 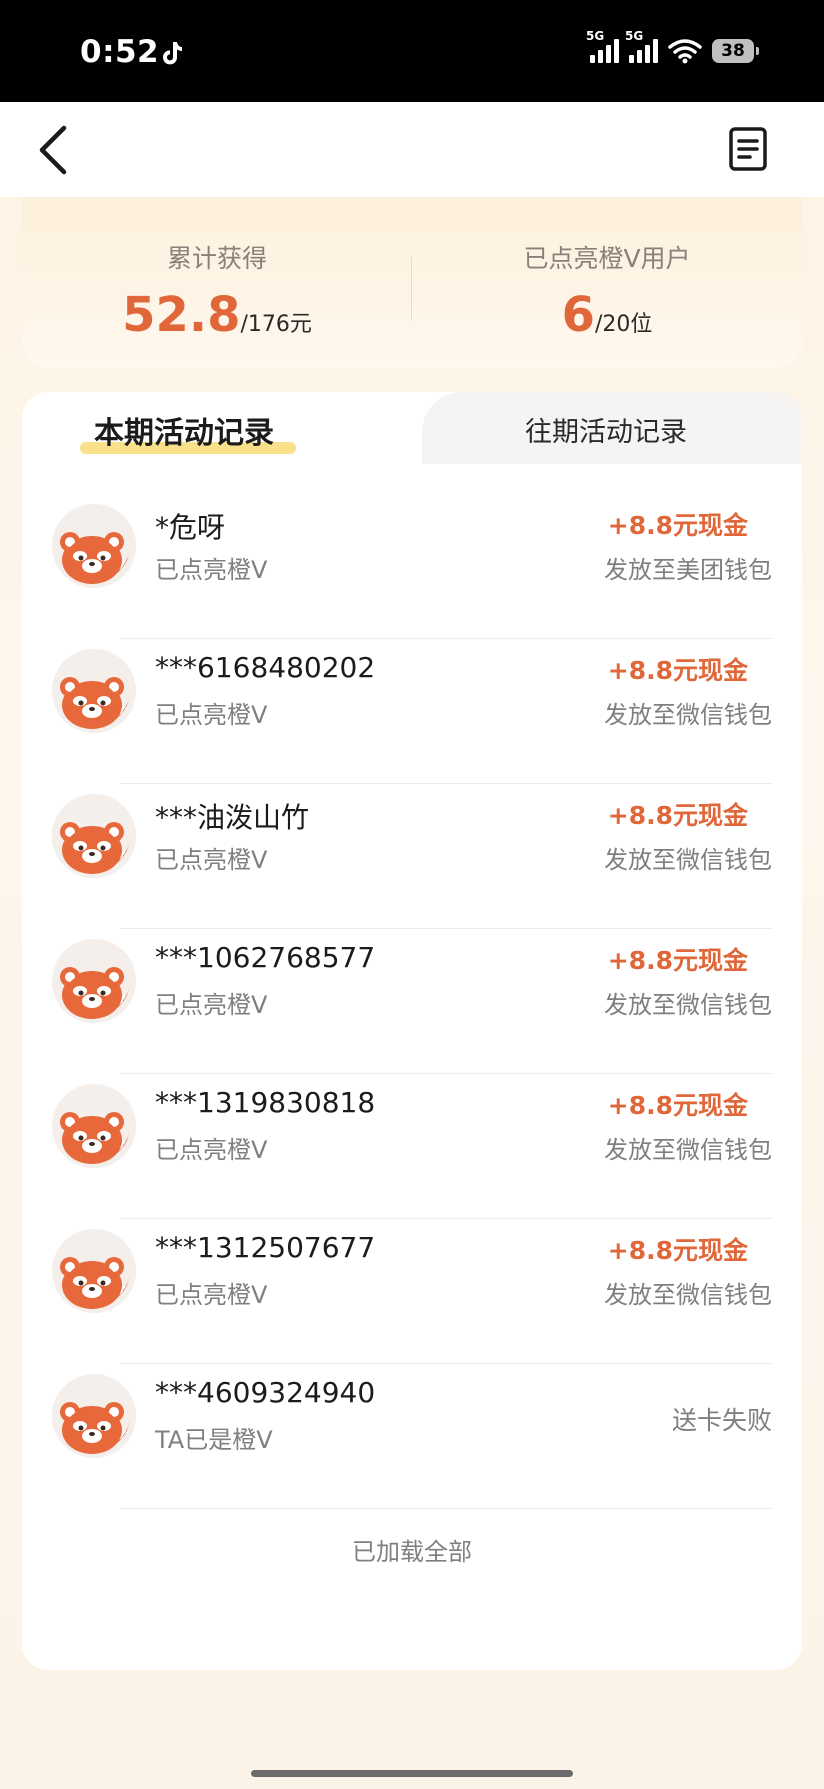 What do you see at coordinates (276, 324) in the screenshot?
I see `earned-total: /176元` at bounding box center [276, 324].